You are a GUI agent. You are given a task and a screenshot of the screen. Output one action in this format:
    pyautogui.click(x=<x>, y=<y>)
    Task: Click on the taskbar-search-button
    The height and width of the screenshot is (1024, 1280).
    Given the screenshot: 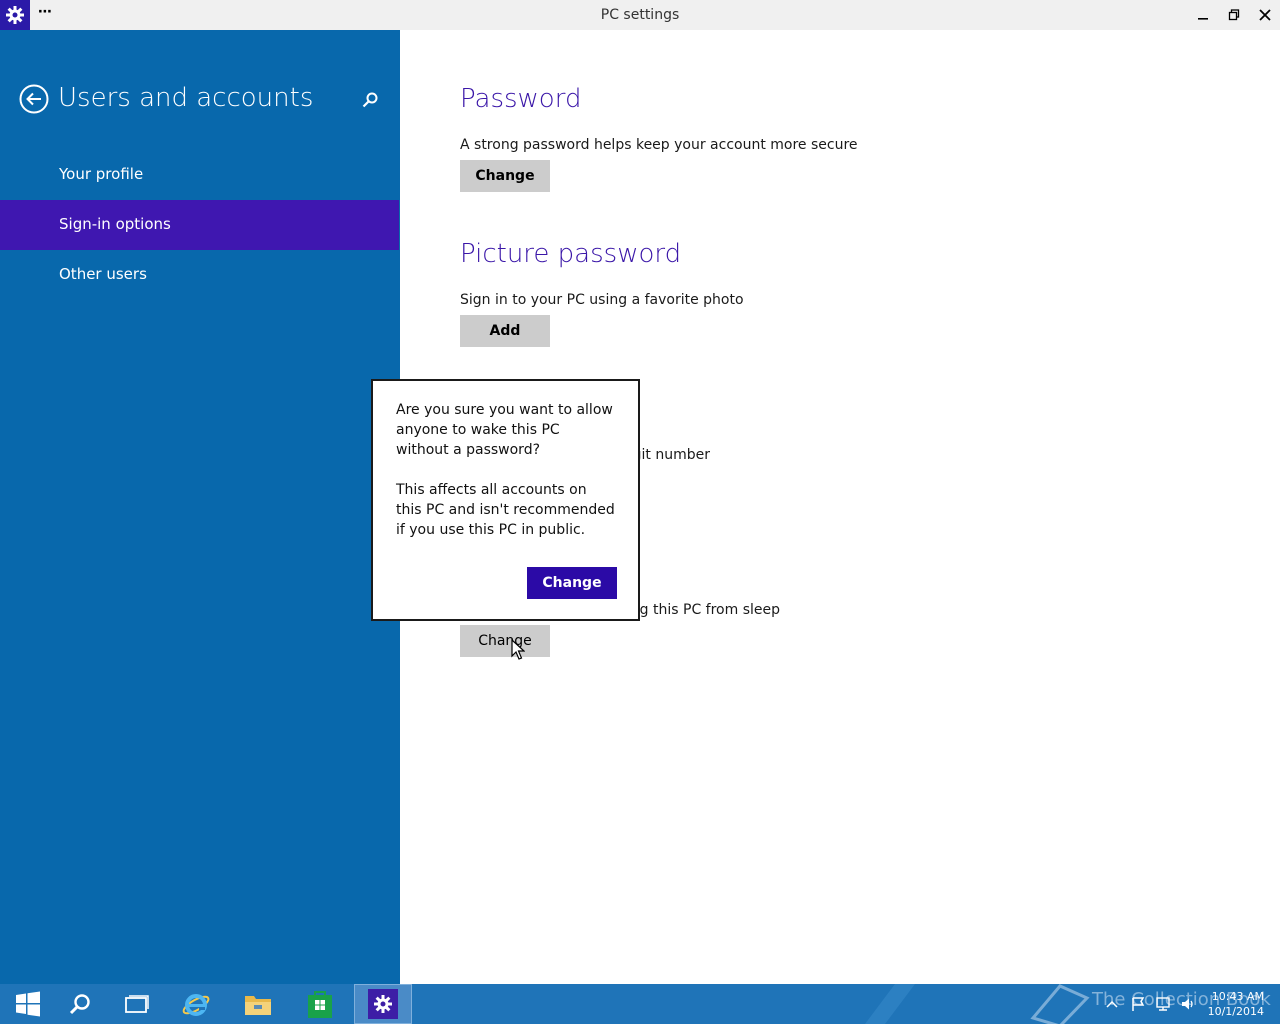 What is the action you would take?
    pyautogui.click(x=80, y=1004)
    